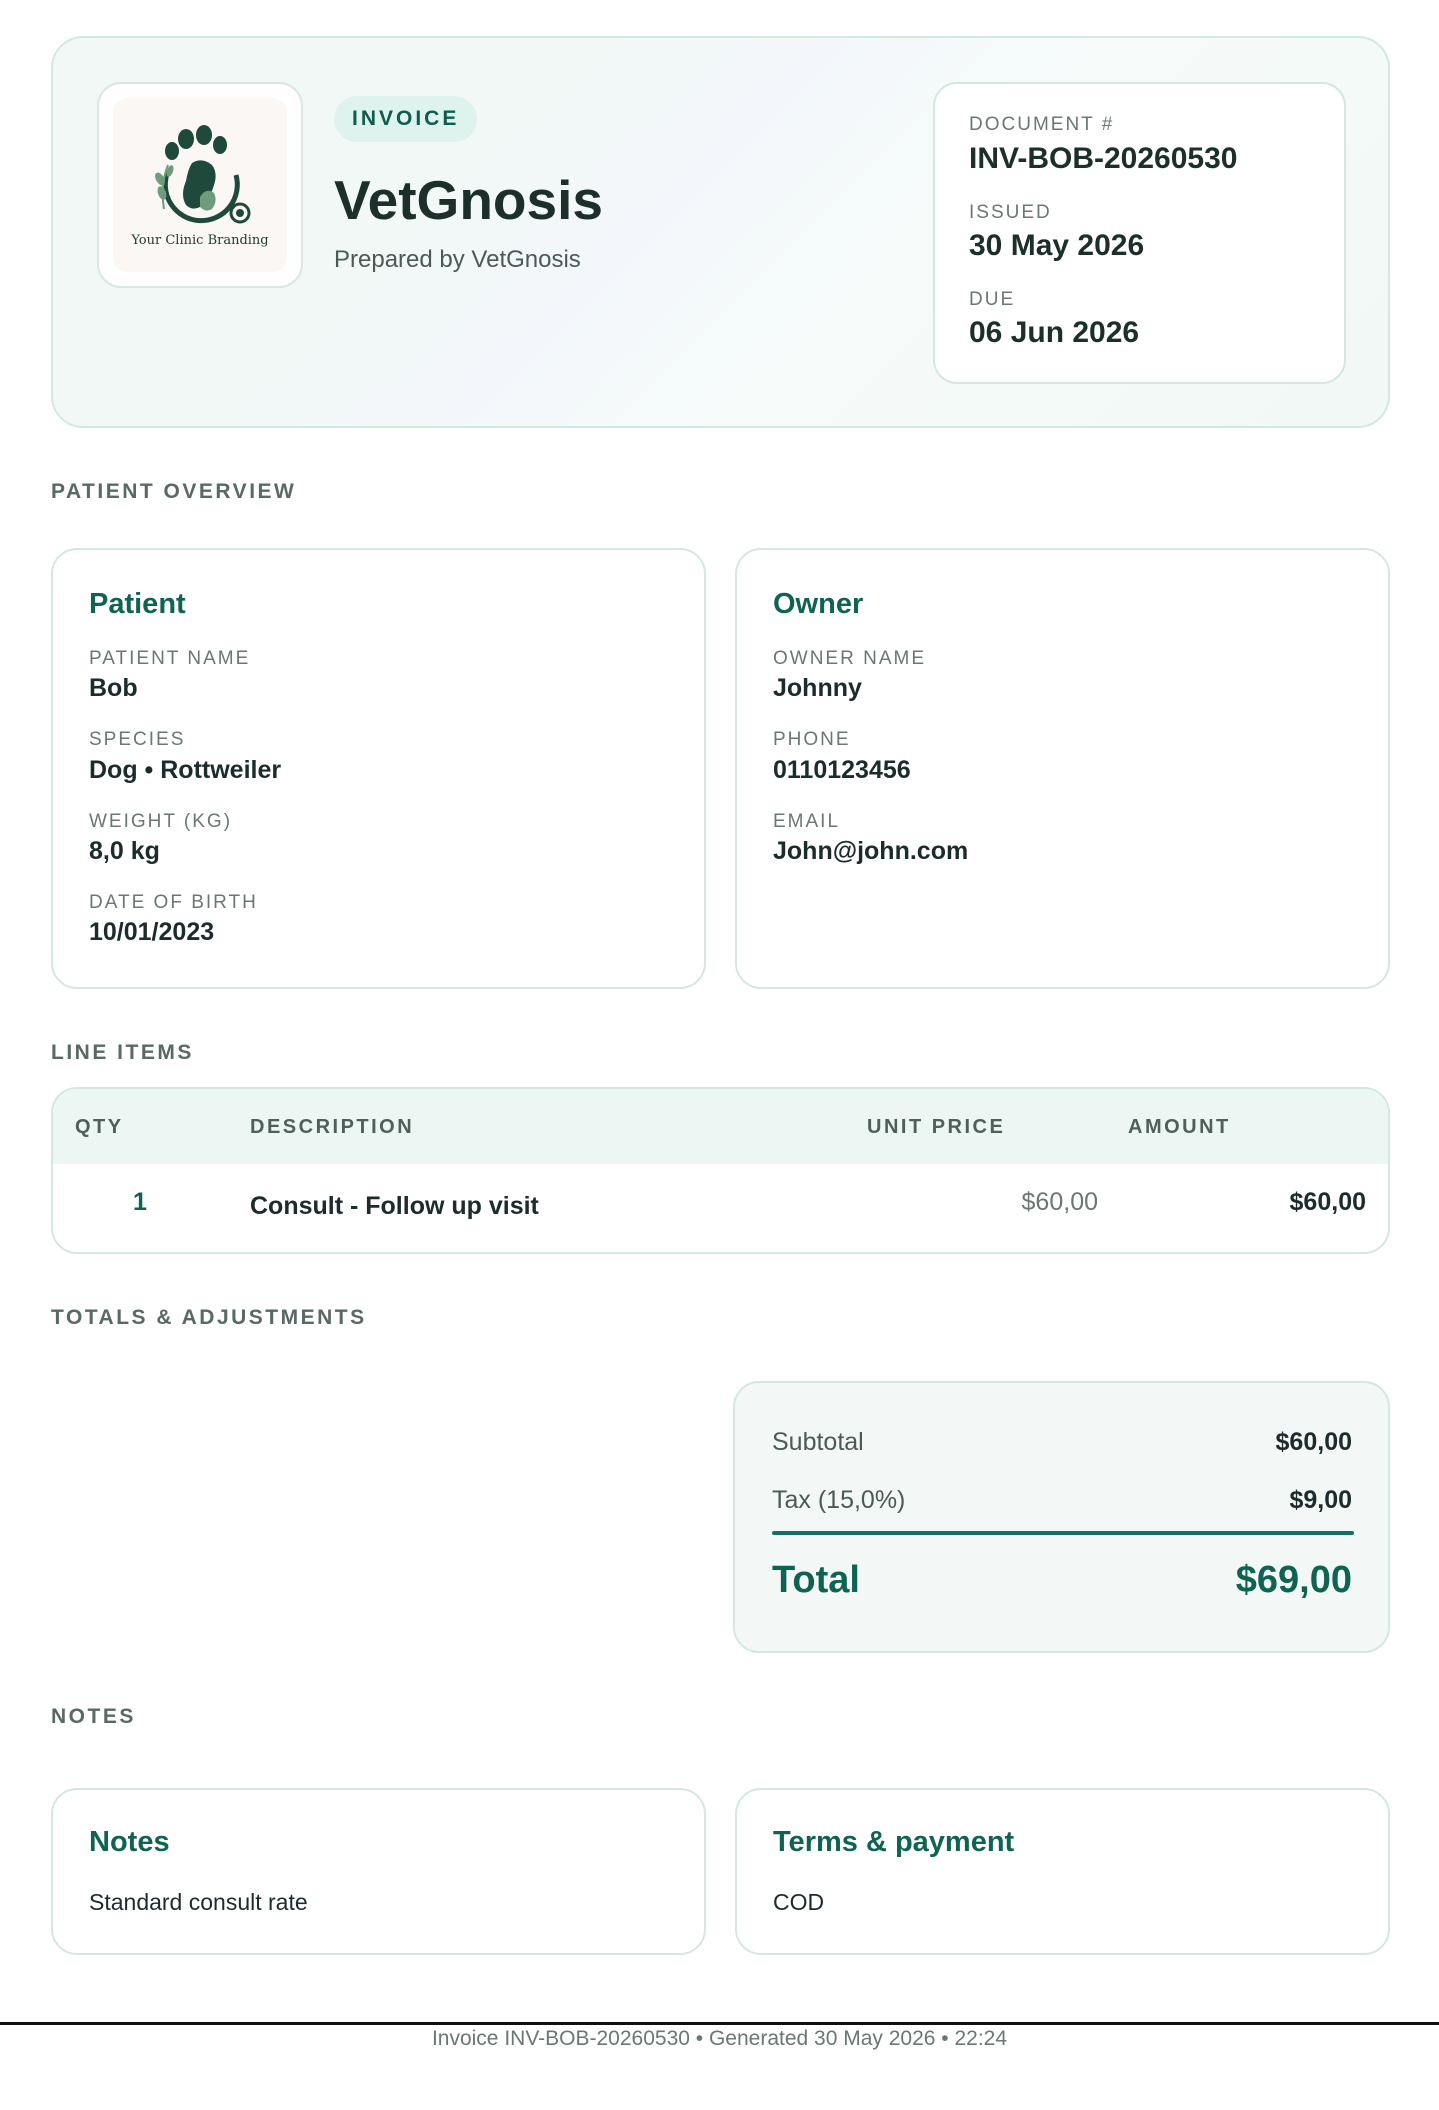  I want to click on total-value: $69,00, so click(1293, 1580).